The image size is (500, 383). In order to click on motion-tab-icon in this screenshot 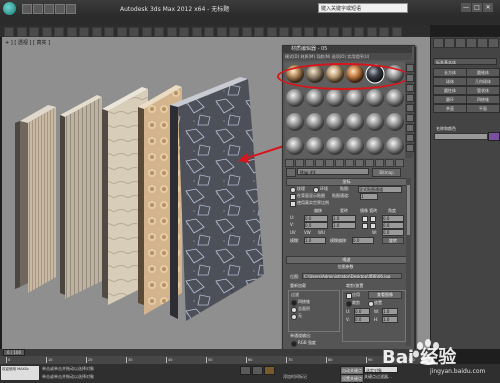, I will do `click(471, 43)`.